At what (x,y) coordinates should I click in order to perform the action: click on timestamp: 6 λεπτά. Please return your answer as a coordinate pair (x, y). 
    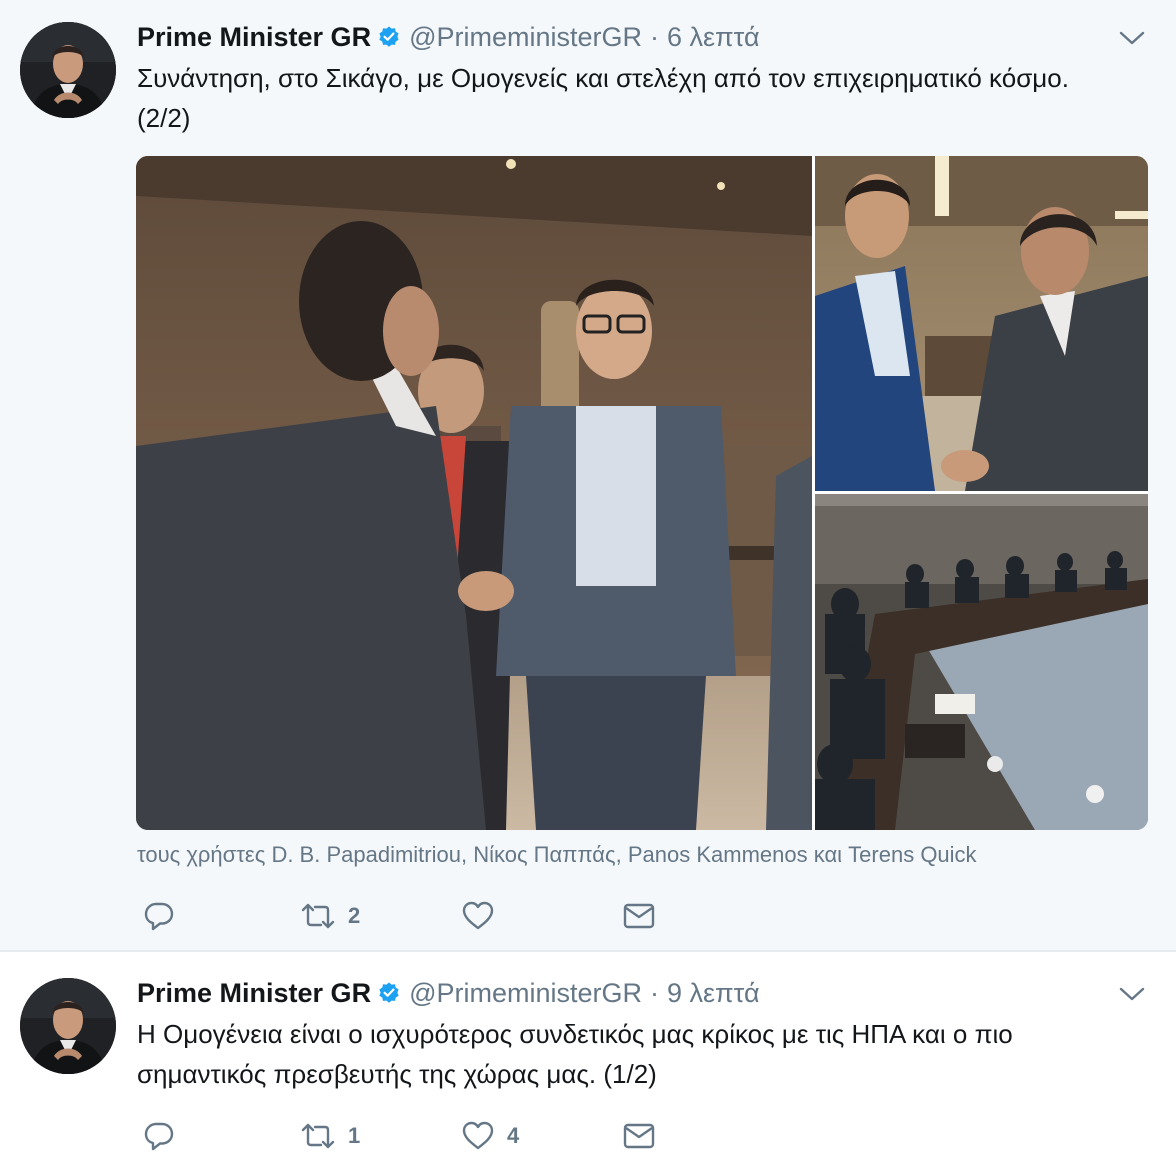
    Looking at the image, I should click on (713, 37).